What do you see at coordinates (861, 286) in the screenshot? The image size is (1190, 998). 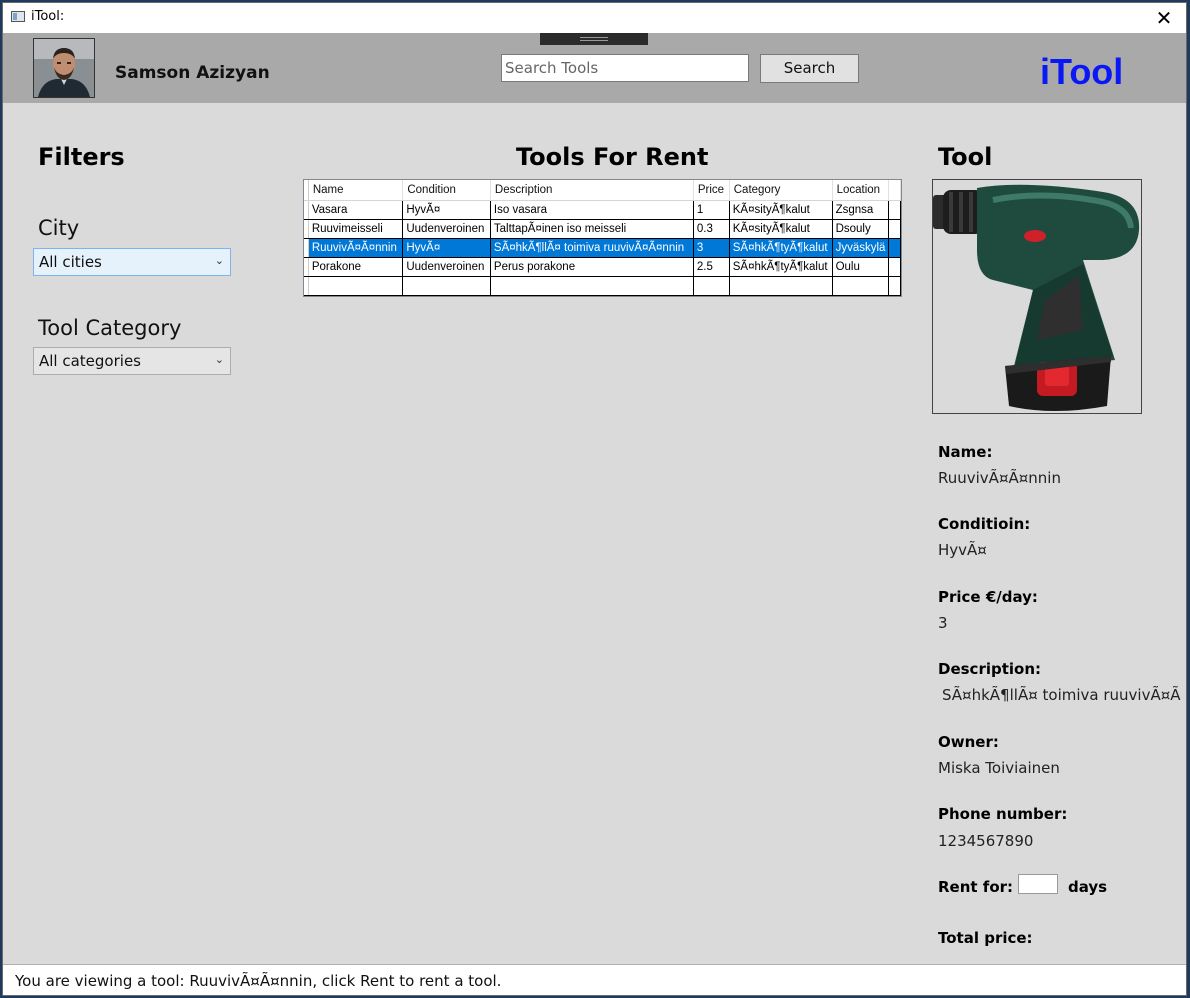 I see `table-cell-location` at bounding box center [861, 286].